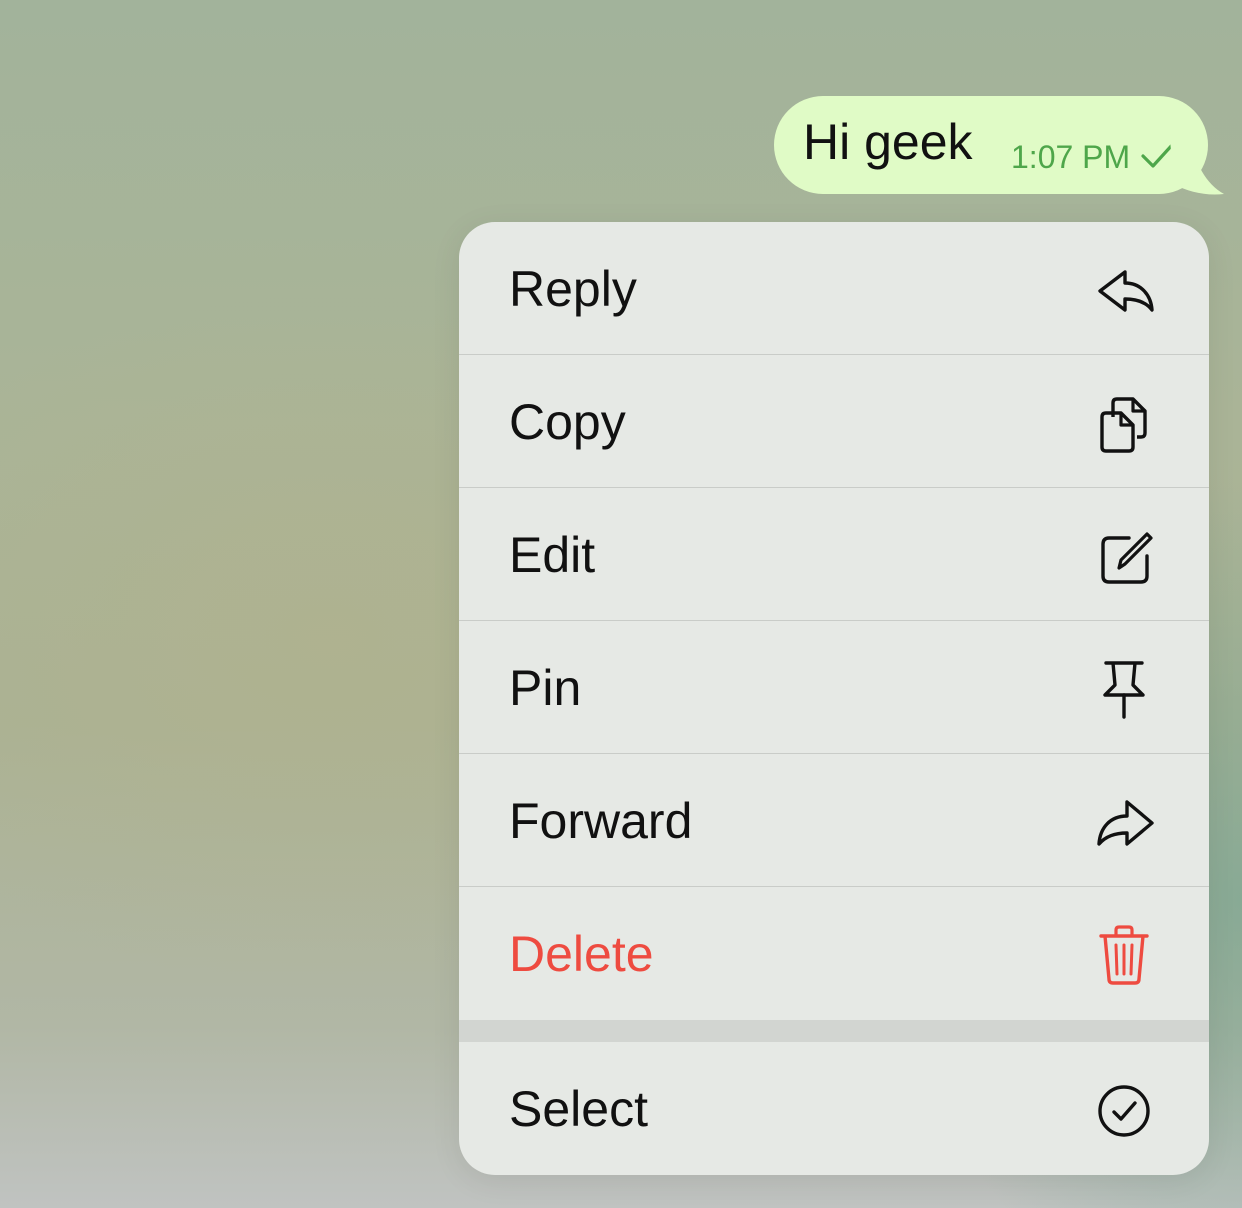 Image resolution: width=1242 pixels, height=1208 pixels. What do you see at coordinates (1124, 822) in the screenshot?
I see `forward-icon` at bounding box center [1124, 822].